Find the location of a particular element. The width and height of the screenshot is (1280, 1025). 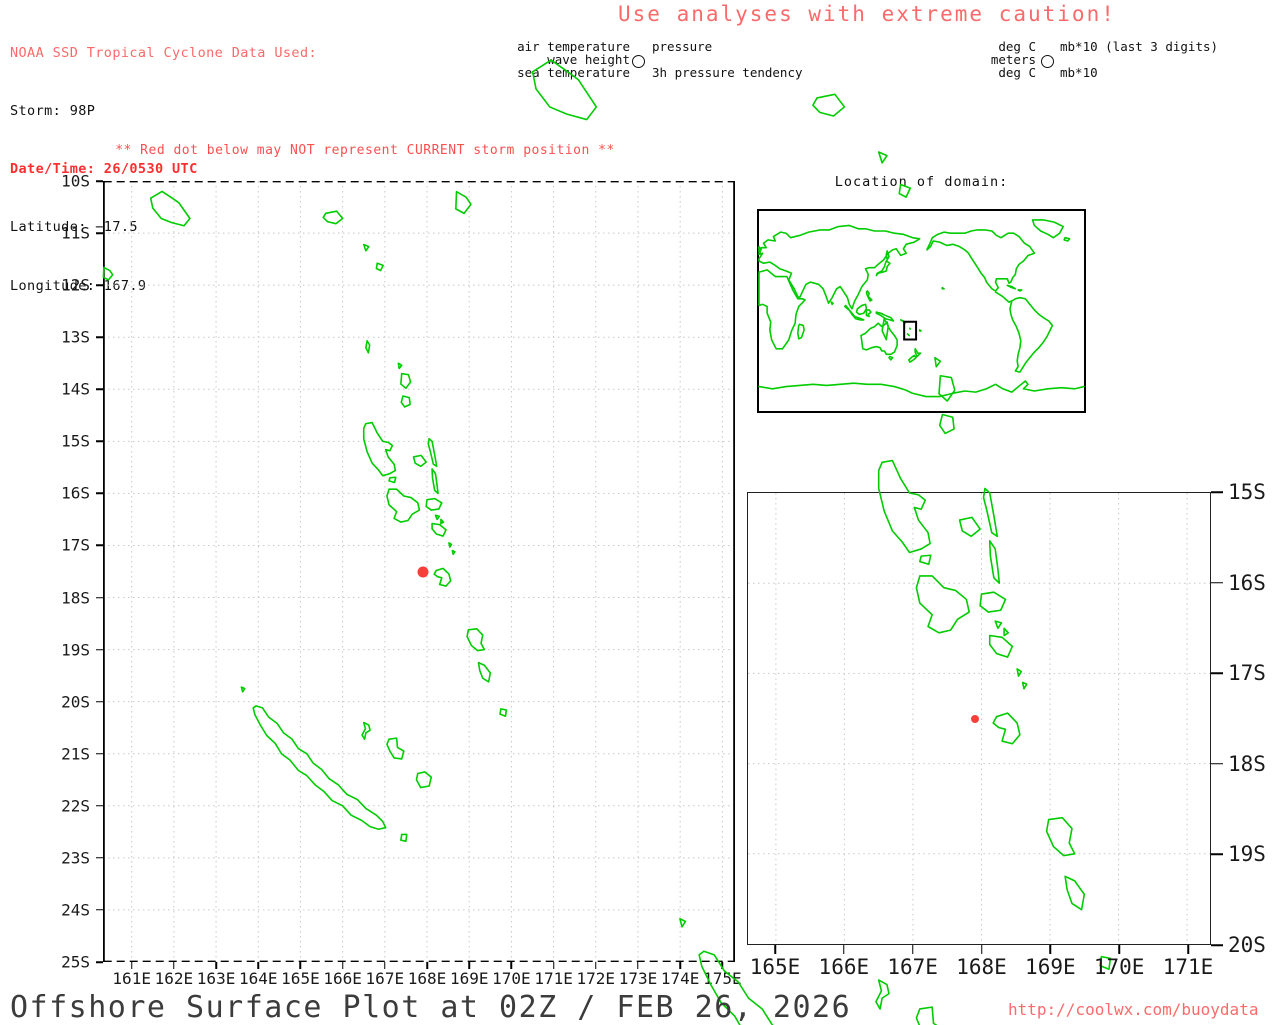

lat-tick-label: 21S is located at coordinates (75, 753).